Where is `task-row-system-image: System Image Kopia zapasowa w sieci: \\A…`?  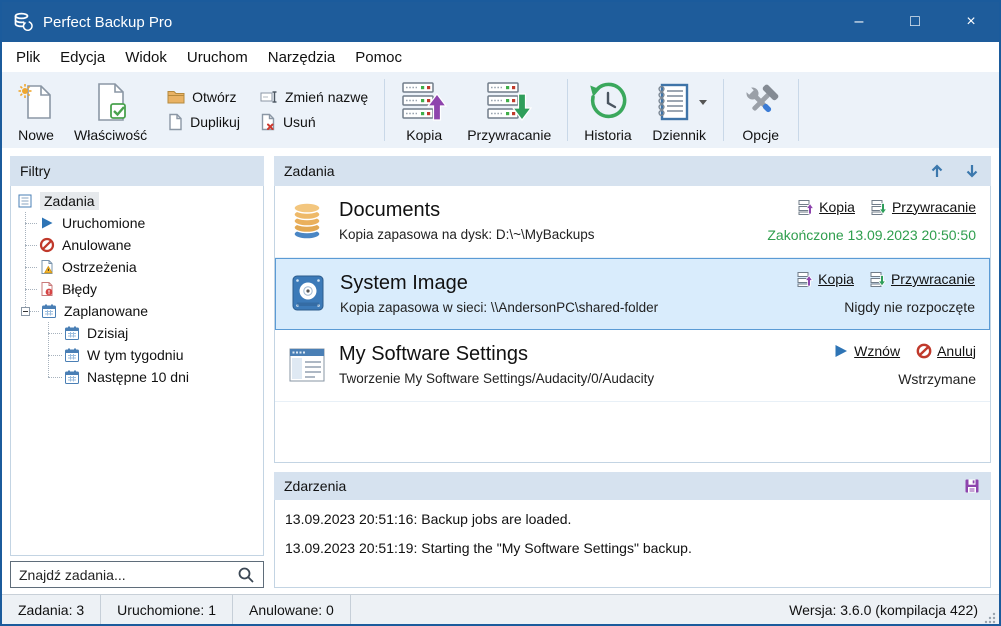
task-row-system-image: System Image Kopia zapasowa w sieci: \\A… is located at coordinates (632, 294).